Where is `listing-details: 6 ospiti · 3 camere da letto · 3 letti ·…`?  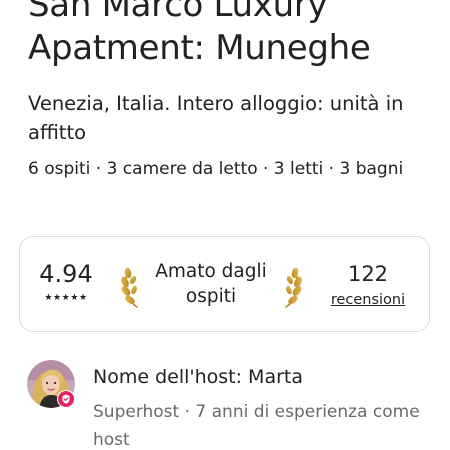
listing-details: 6 ospiti · 3 camere da letto · 3 letti ·… is located at coordinates (216, 169).